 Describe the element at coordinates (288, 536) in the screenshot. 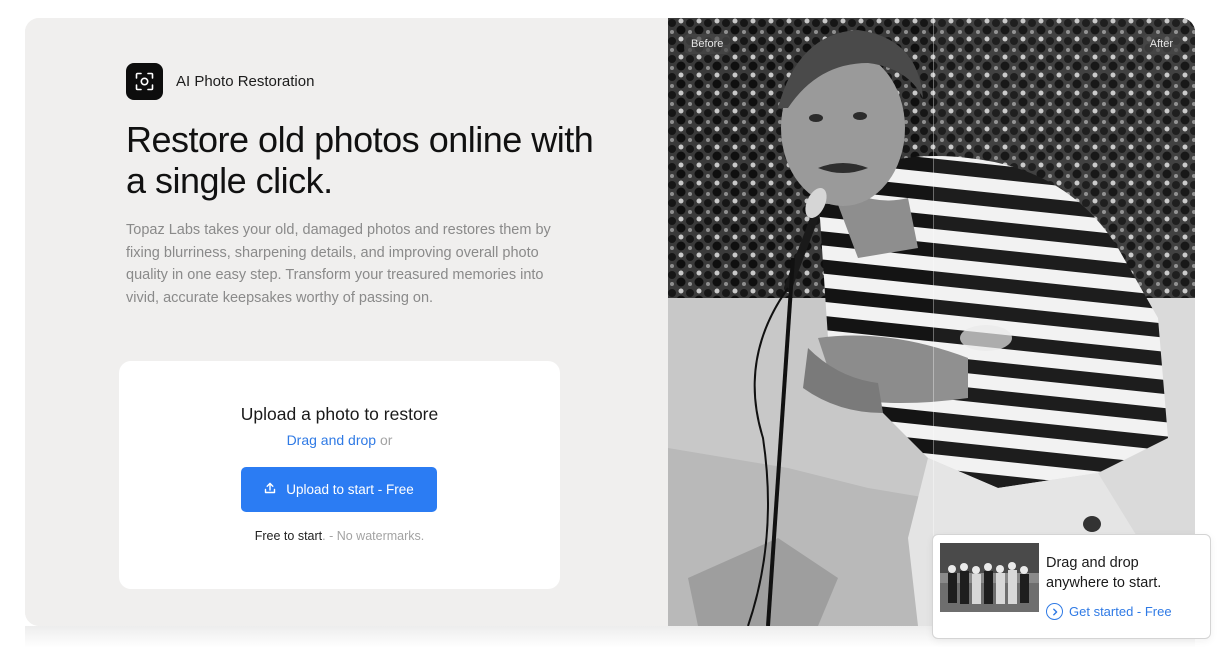

I see `note-primary: Free to start` at that location.